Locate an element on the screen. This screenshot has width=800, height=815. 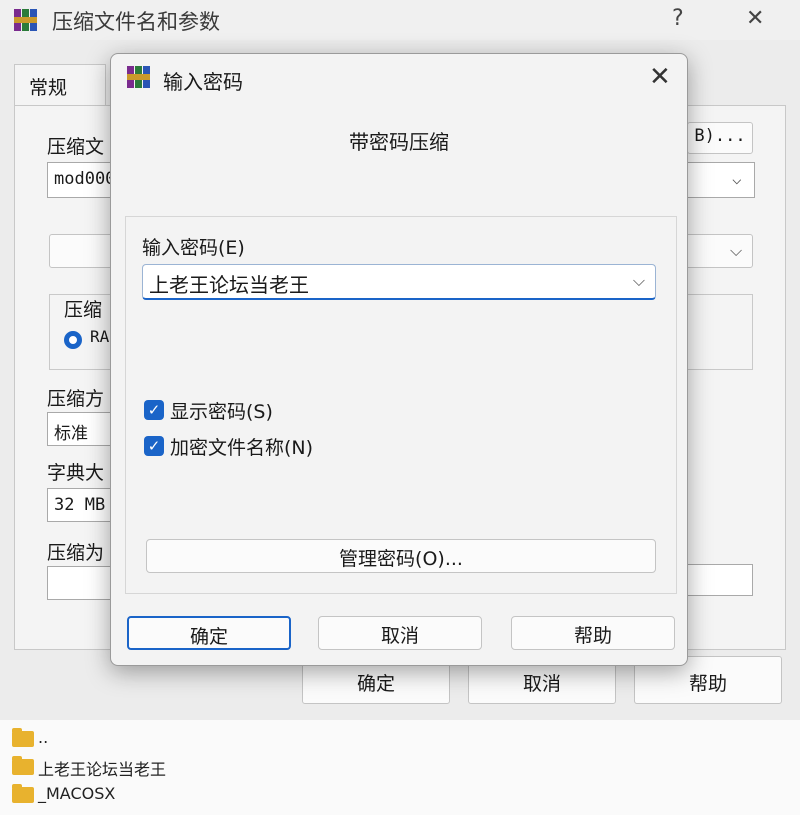
help-button: 帮助 is located at coordinates (593, 633).